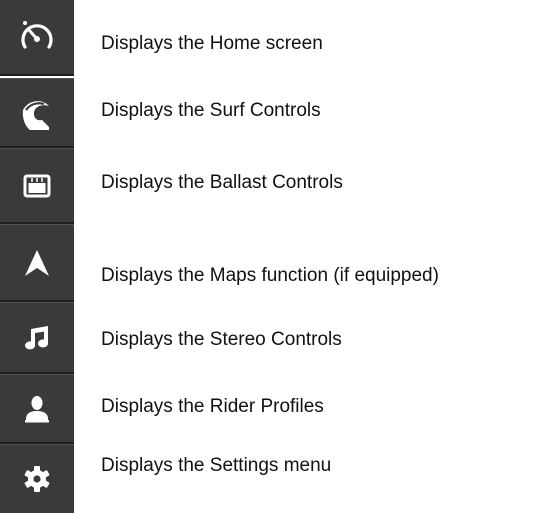 This screenshot has height=513, width=534. I want to click on wave-icon, so click(35, 115).